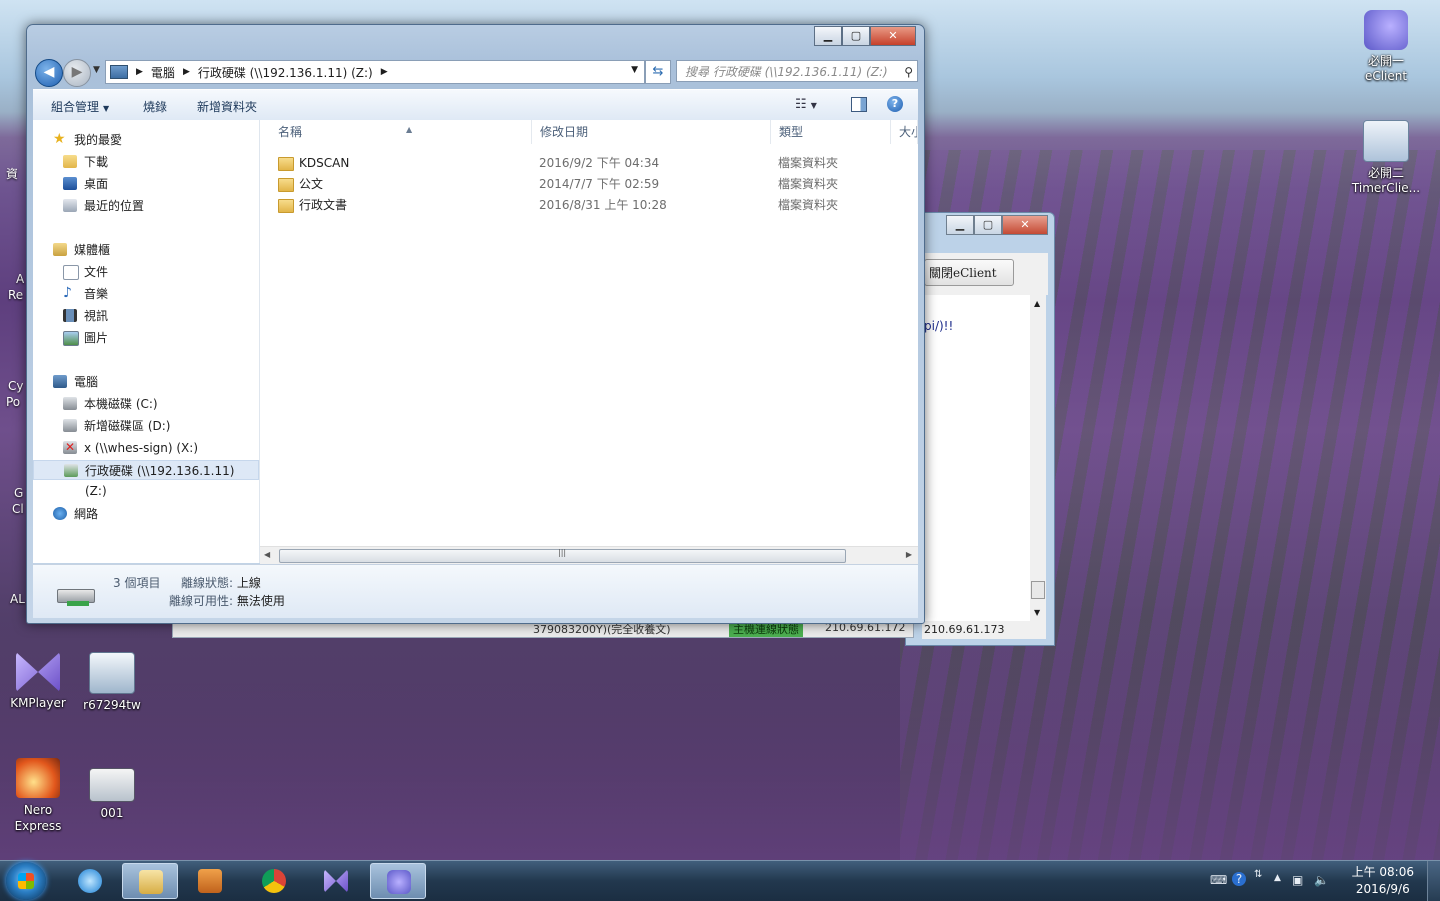 Image resolution: width=1440 pixels, height=901 pixels. What do you see at coordinates (38, 681) in the screenshot?
I see `kmplayer-shortcut: KMPlayer` at bounding box center [38, 681].